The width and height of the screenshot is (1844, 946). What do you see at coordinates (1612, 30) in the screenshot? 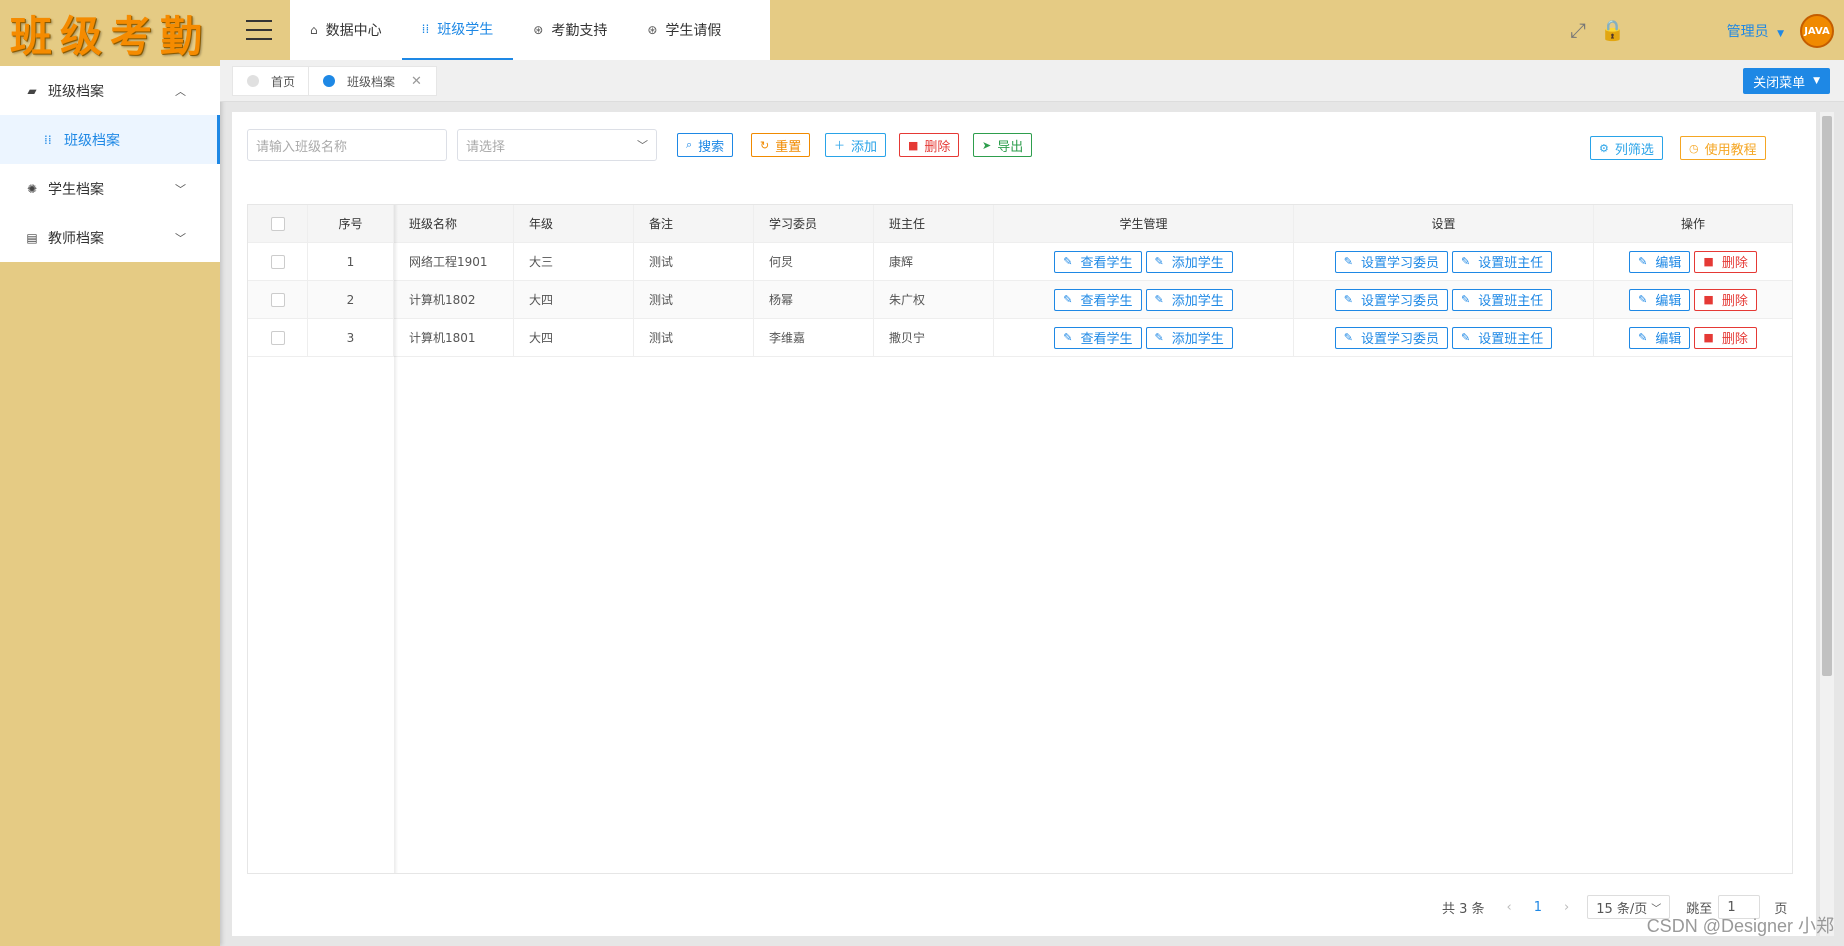
I see `lock-icon: 🔒` at bounding box center [1612, 30].